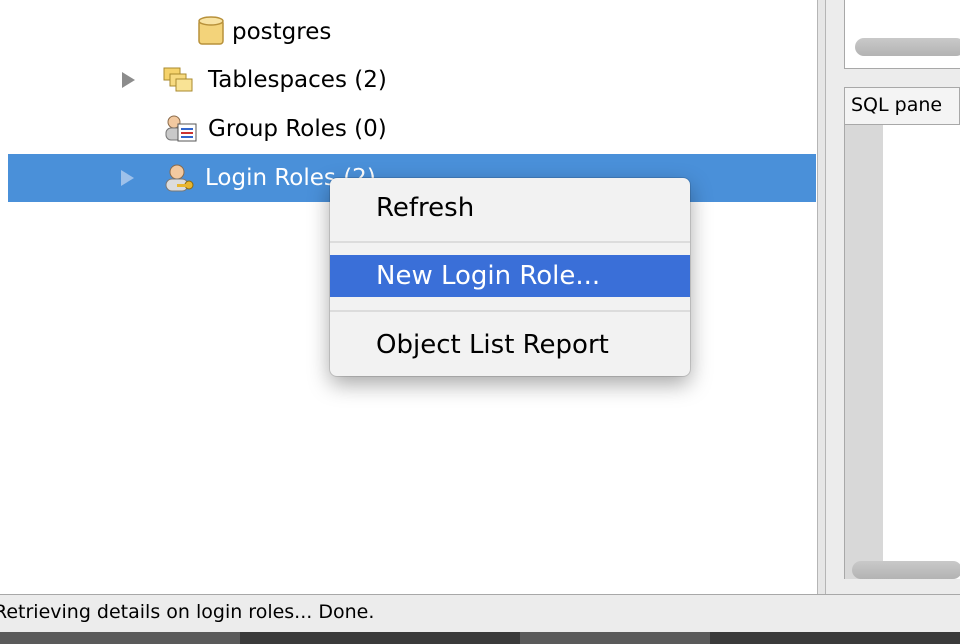 The image size is (960, 644). What do you see at coordinates (902, 106) in the screenshot?
I see `sql-pane-header: SQL pane` at bounding box center [902, 106].